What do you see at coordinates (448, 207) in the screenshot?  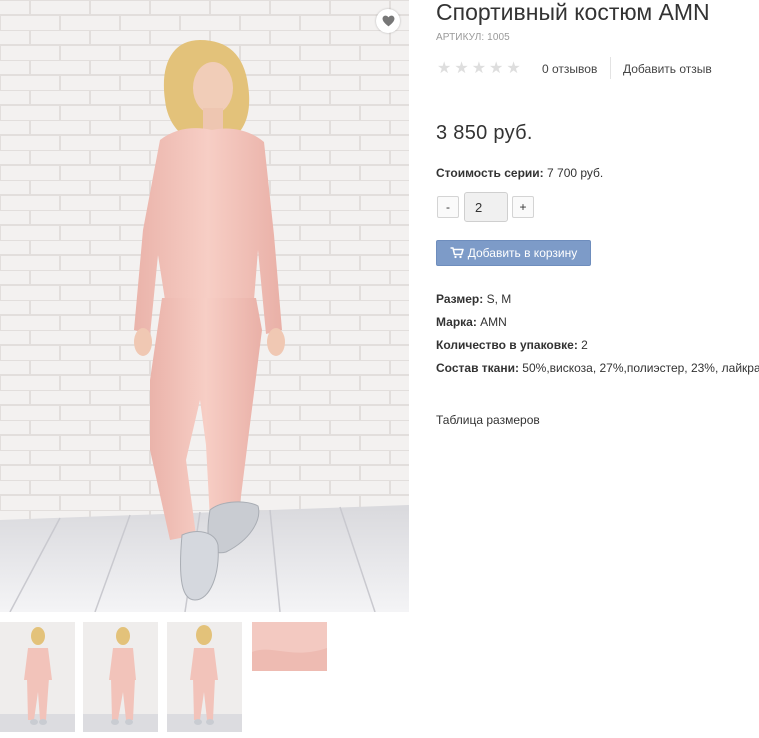 I see `quantity-decrease-button: -` at bounding box center [448, 207].